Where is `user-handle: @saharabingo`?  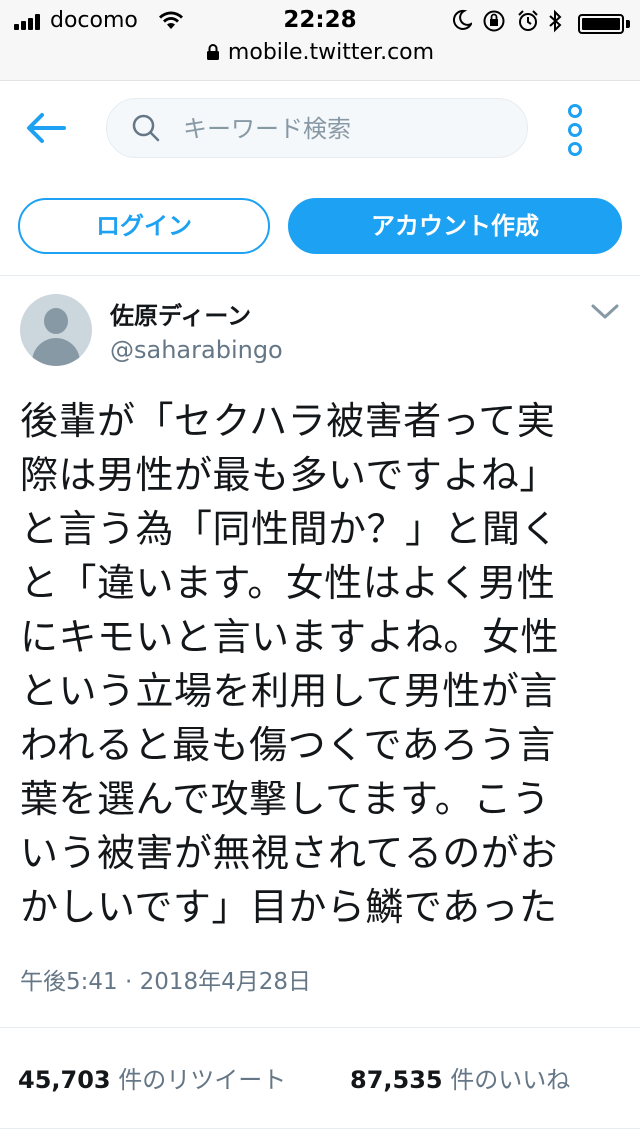
user-handle: @saharabingo is located at coordinates (196, 350).